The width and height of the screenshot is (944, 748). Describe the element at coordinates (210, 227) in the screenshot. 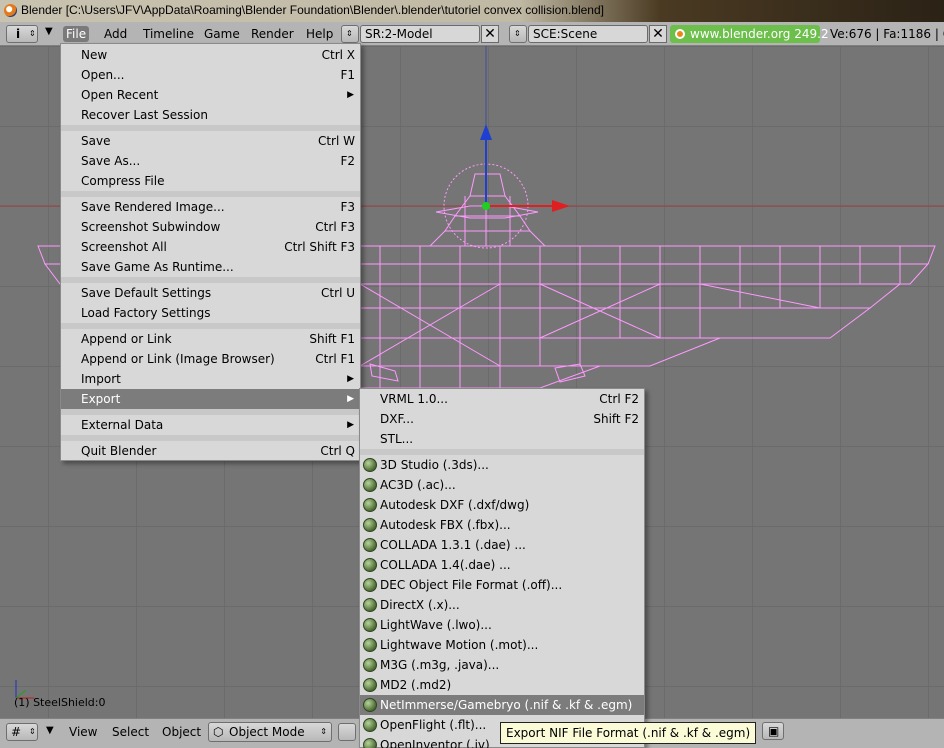

I see `file-menu-item-screenshot-subwindow: Screenshot Subwindow Ctrl F3` at that location.